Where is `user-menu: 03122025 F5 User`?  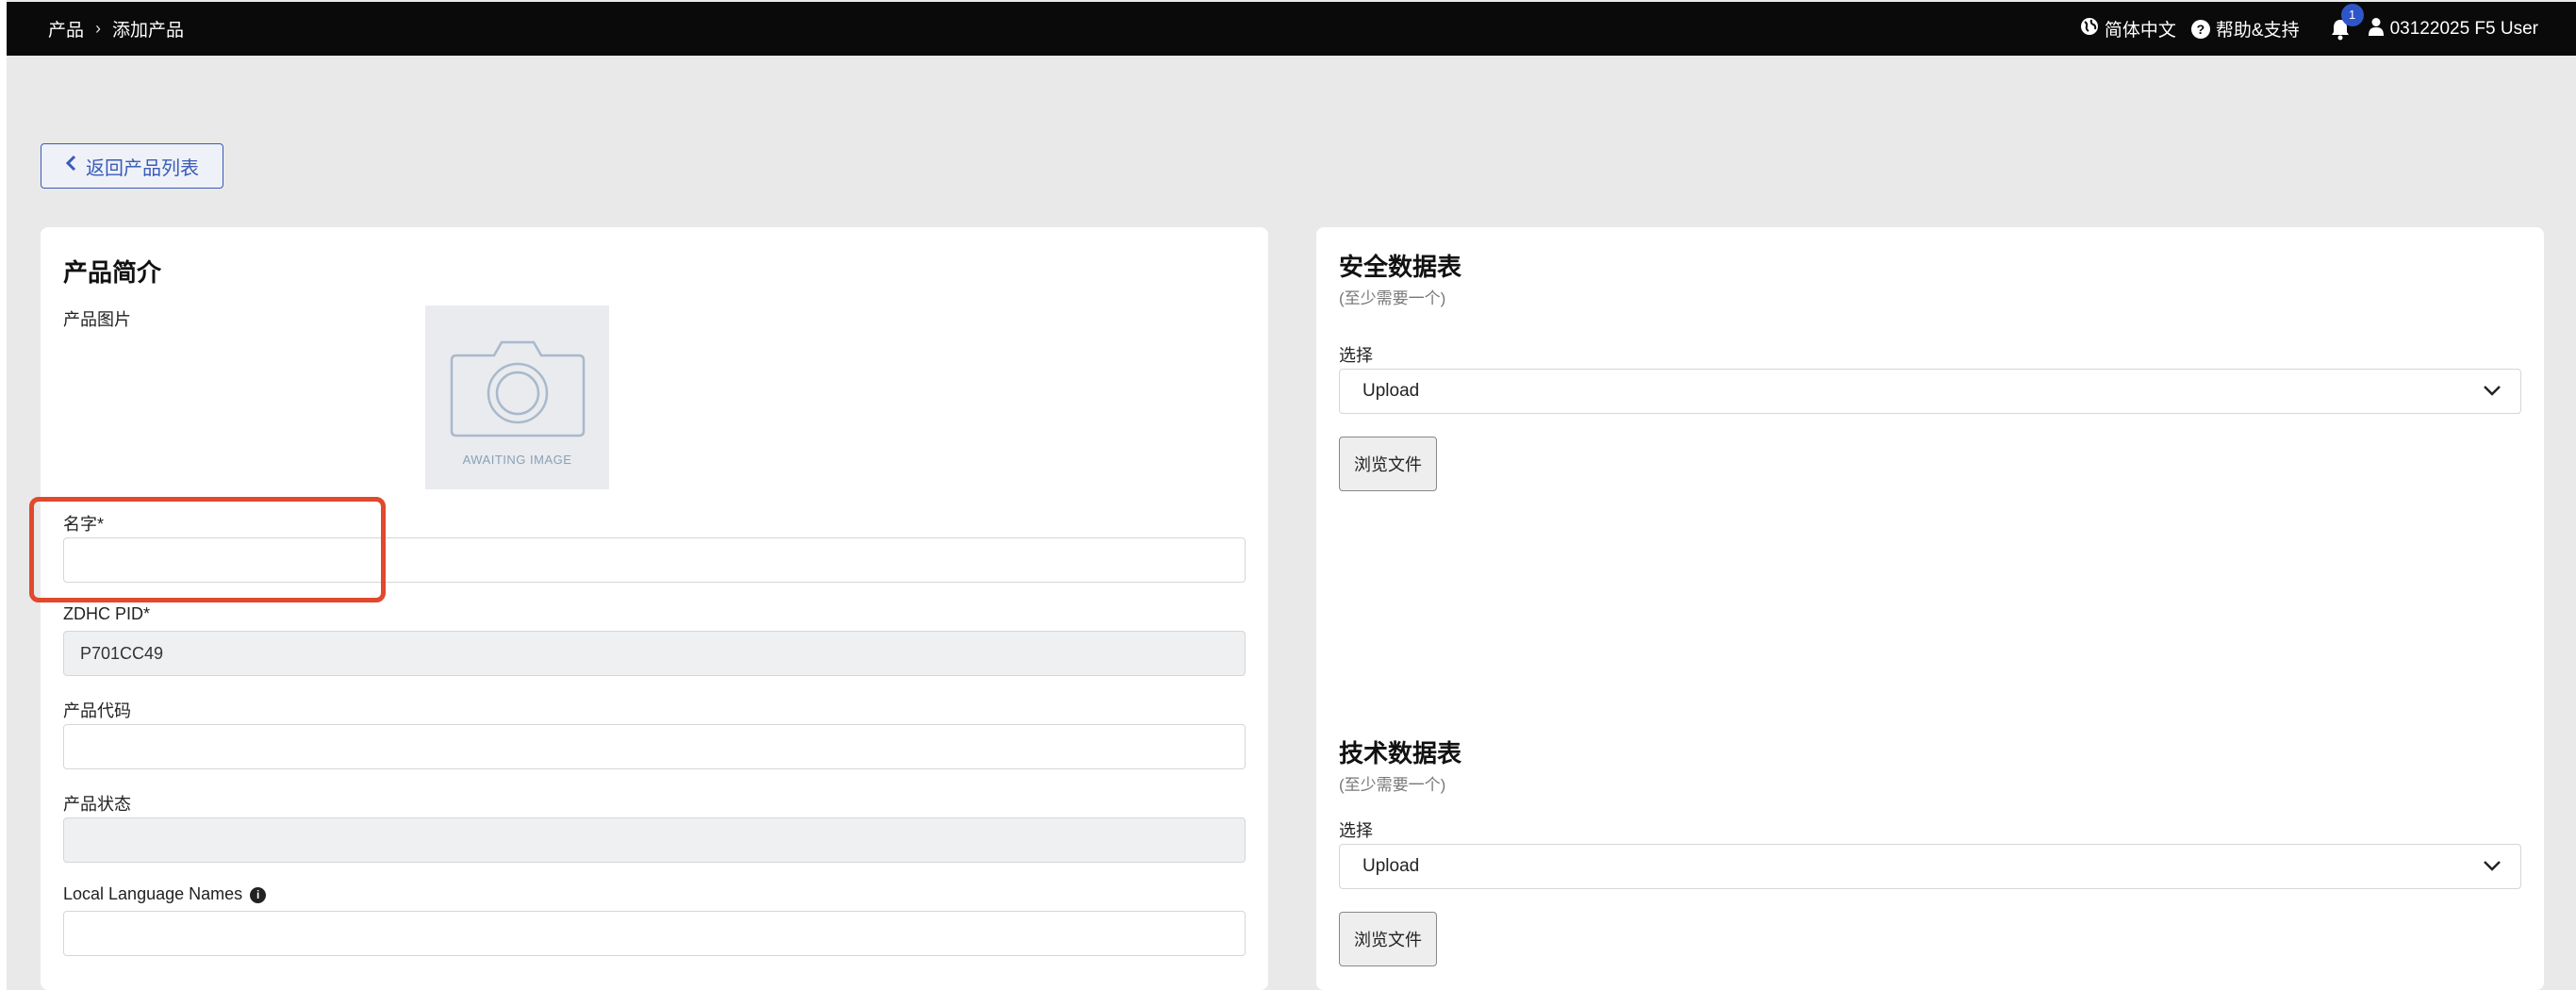
user-menu: 03122025 F5 User is located at coordinates (2453, 29).